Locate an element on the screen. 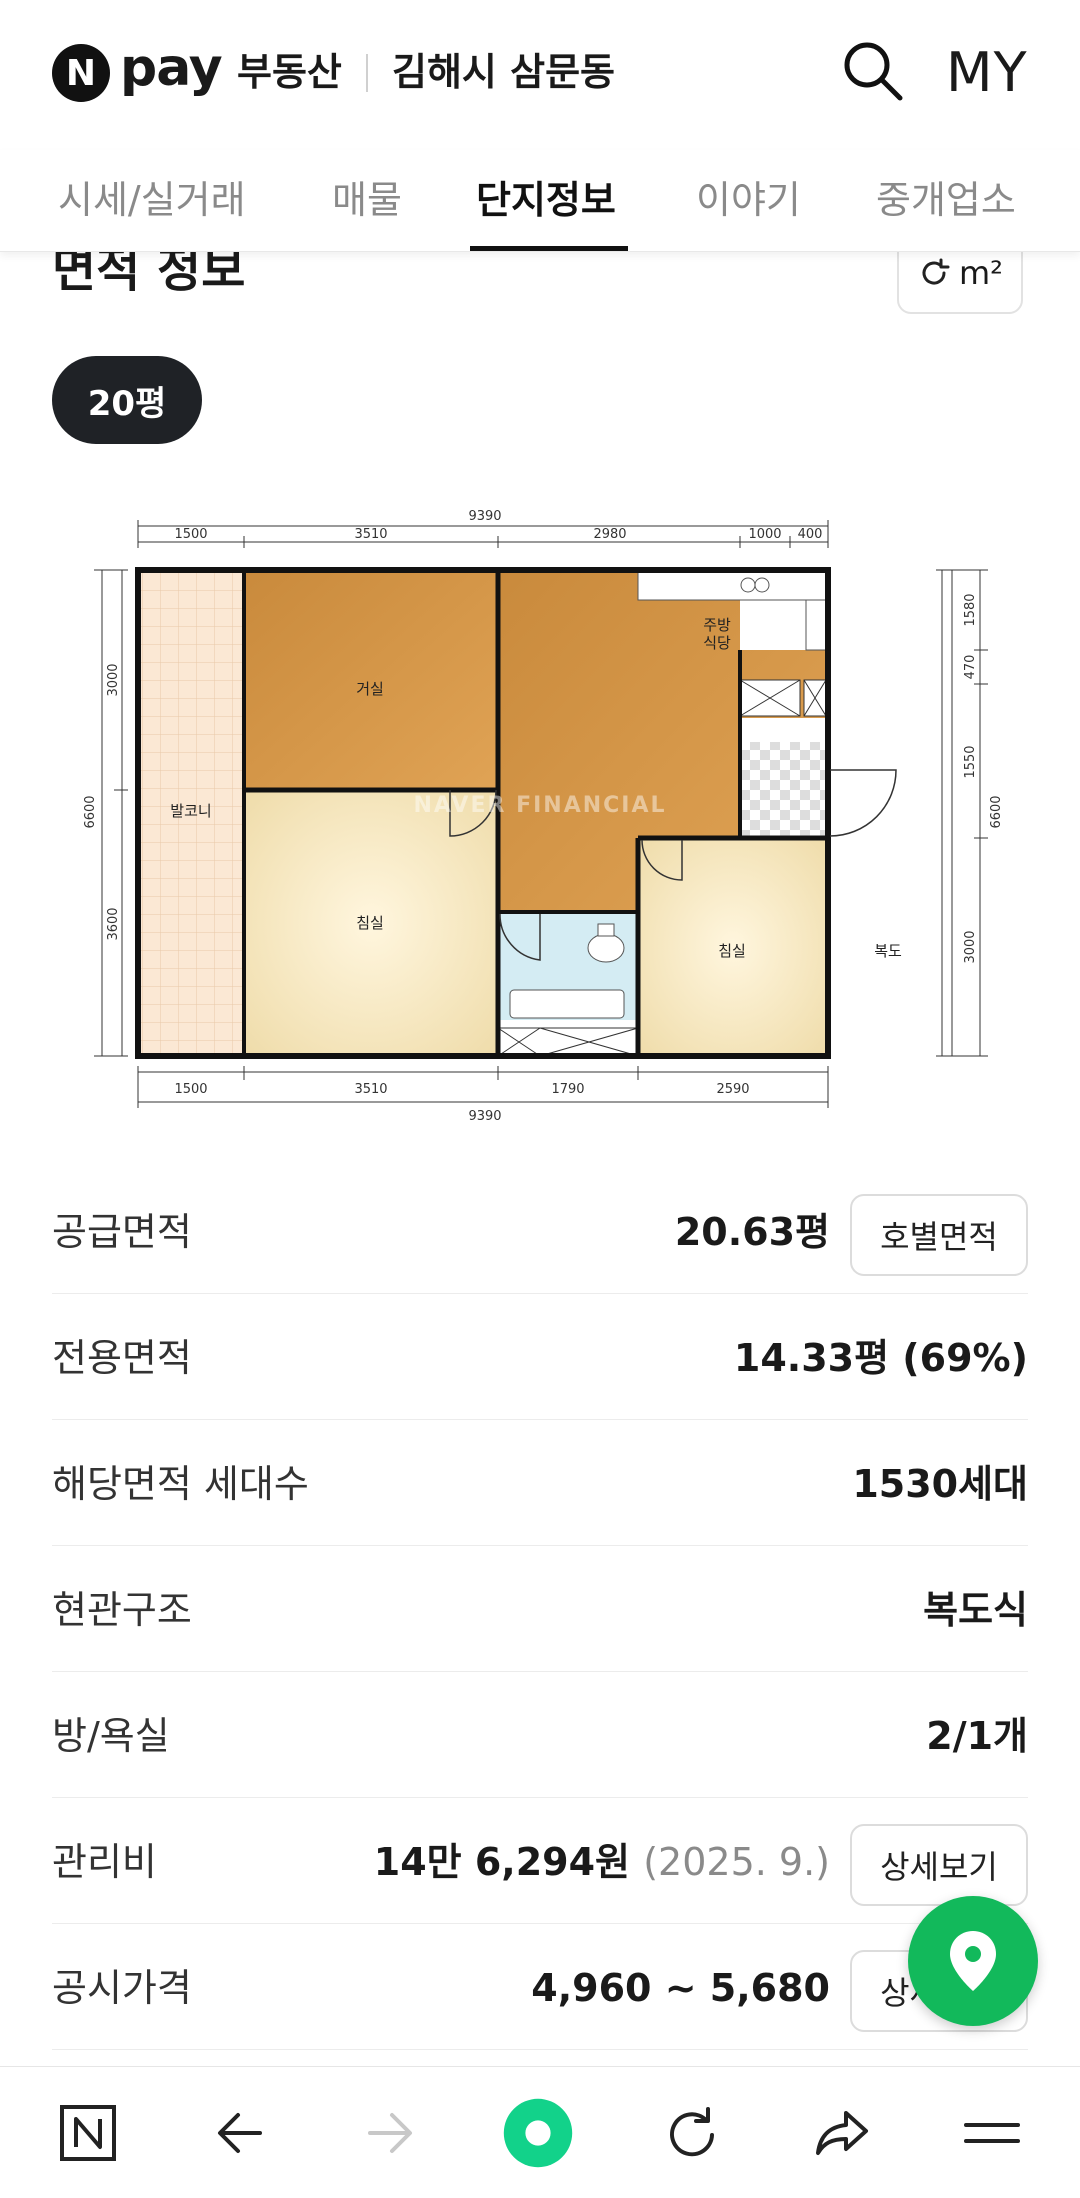 The height and width of the screenshot is (2198, 1080). households-label: 해당면적 세대수 is located at coordinates (180, 1484).